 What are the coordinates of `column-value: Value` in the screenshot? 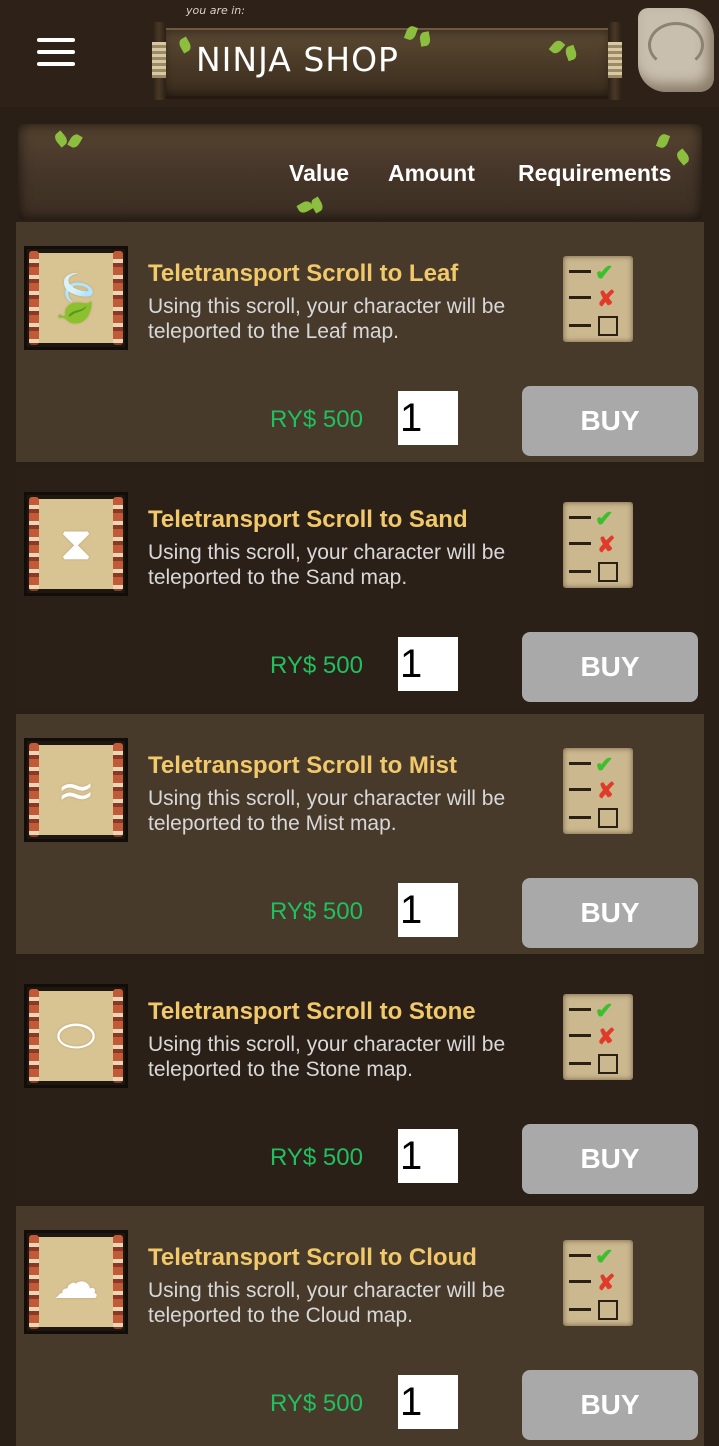 It's located at (319, 173).